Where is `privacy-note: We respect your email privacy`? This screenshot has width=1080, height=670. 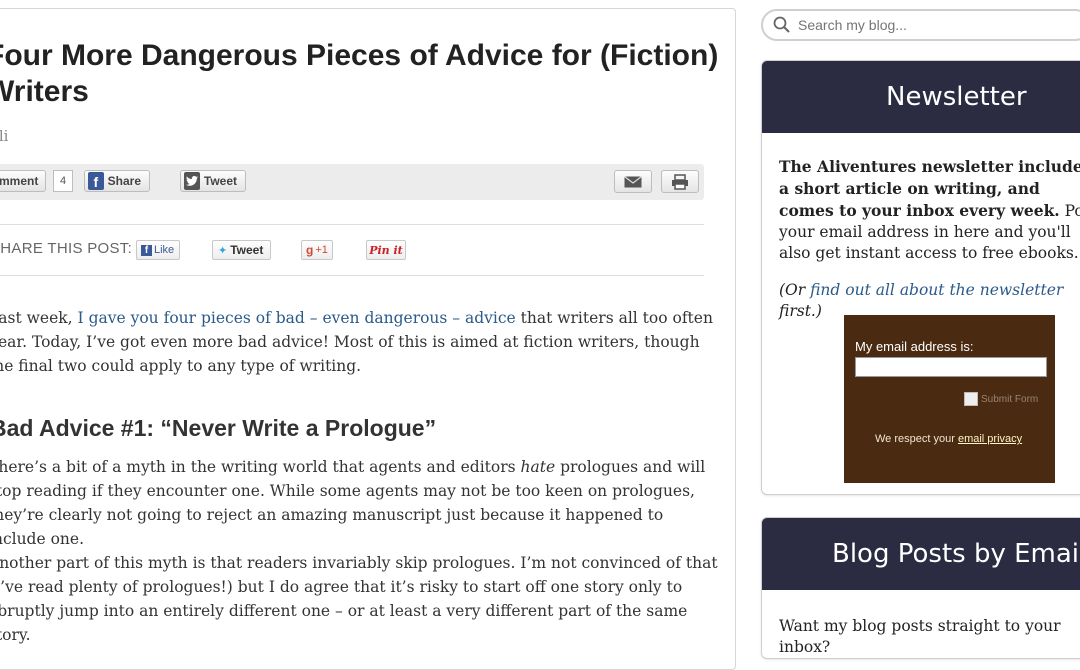
privacy-note: We respect your email privacy is located at coordinates (948, 439).